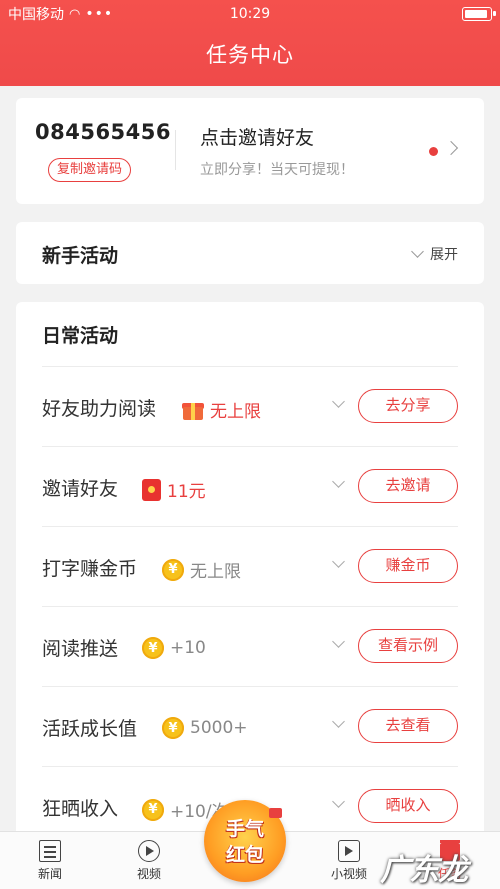  Describe the element at coordinates (348, 874) in the screenshot. I see `nav-label: 小视频` at that location.